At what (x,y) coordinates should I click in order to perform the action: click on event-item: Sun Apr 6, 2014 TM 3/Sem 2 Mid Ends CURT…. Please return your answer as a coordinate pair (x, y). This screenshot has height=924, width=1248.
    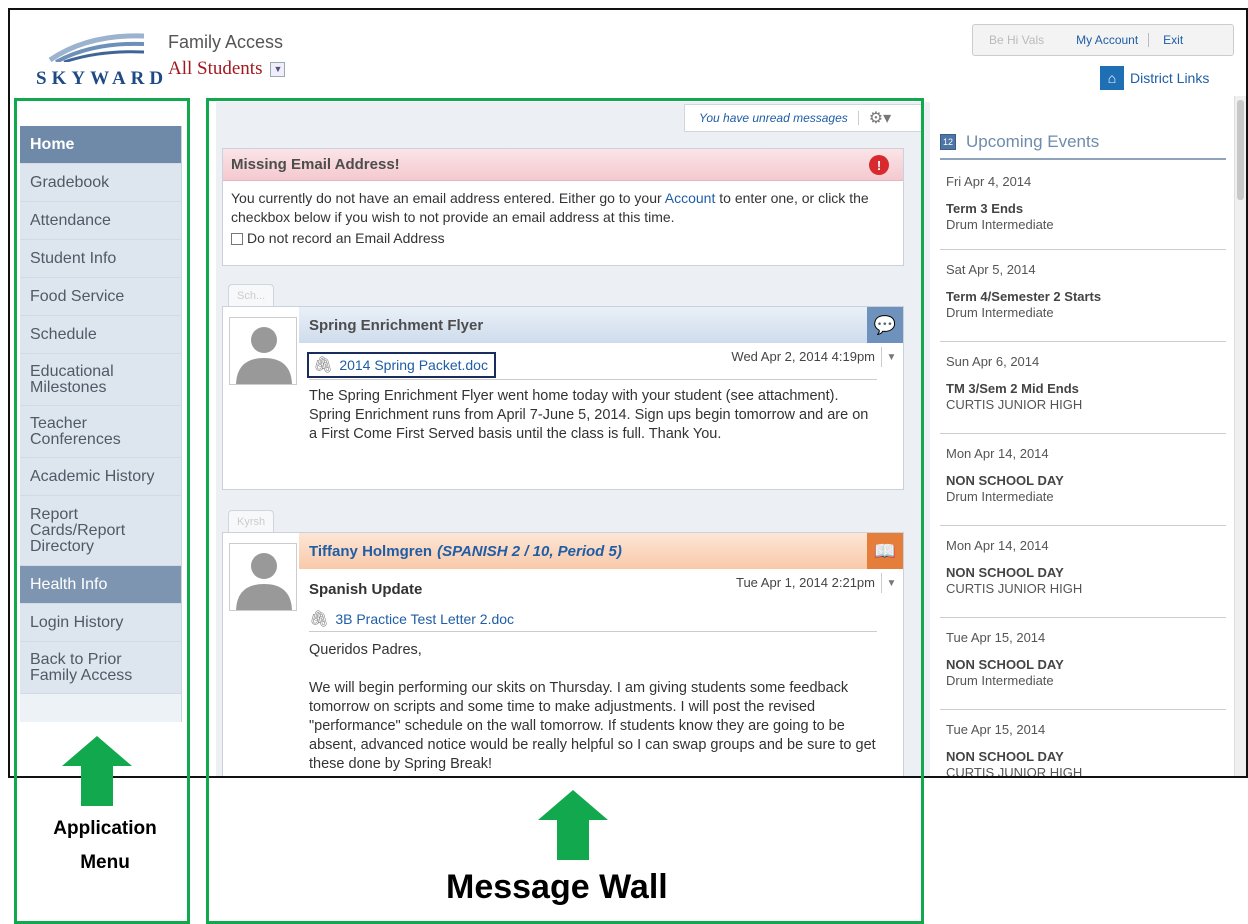
    Looking at the image, I should click on (1083, 388).